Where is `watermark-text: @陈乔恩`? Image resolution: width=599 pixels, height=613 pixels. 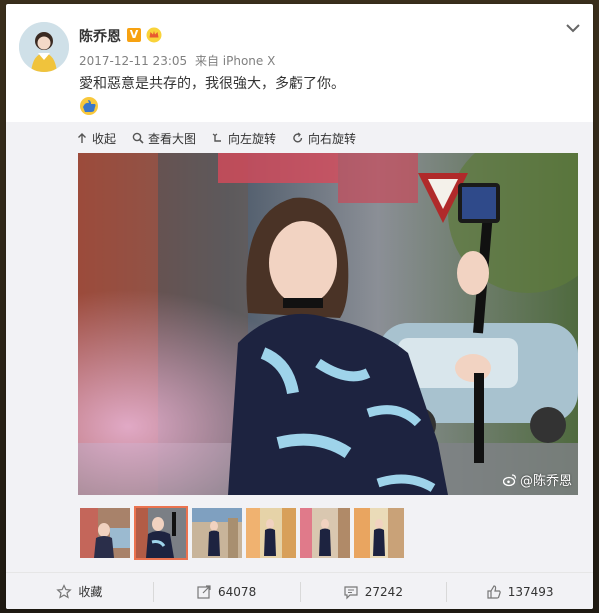
watermark-text: @陈乔恩 is located at coordinates (545, 481).